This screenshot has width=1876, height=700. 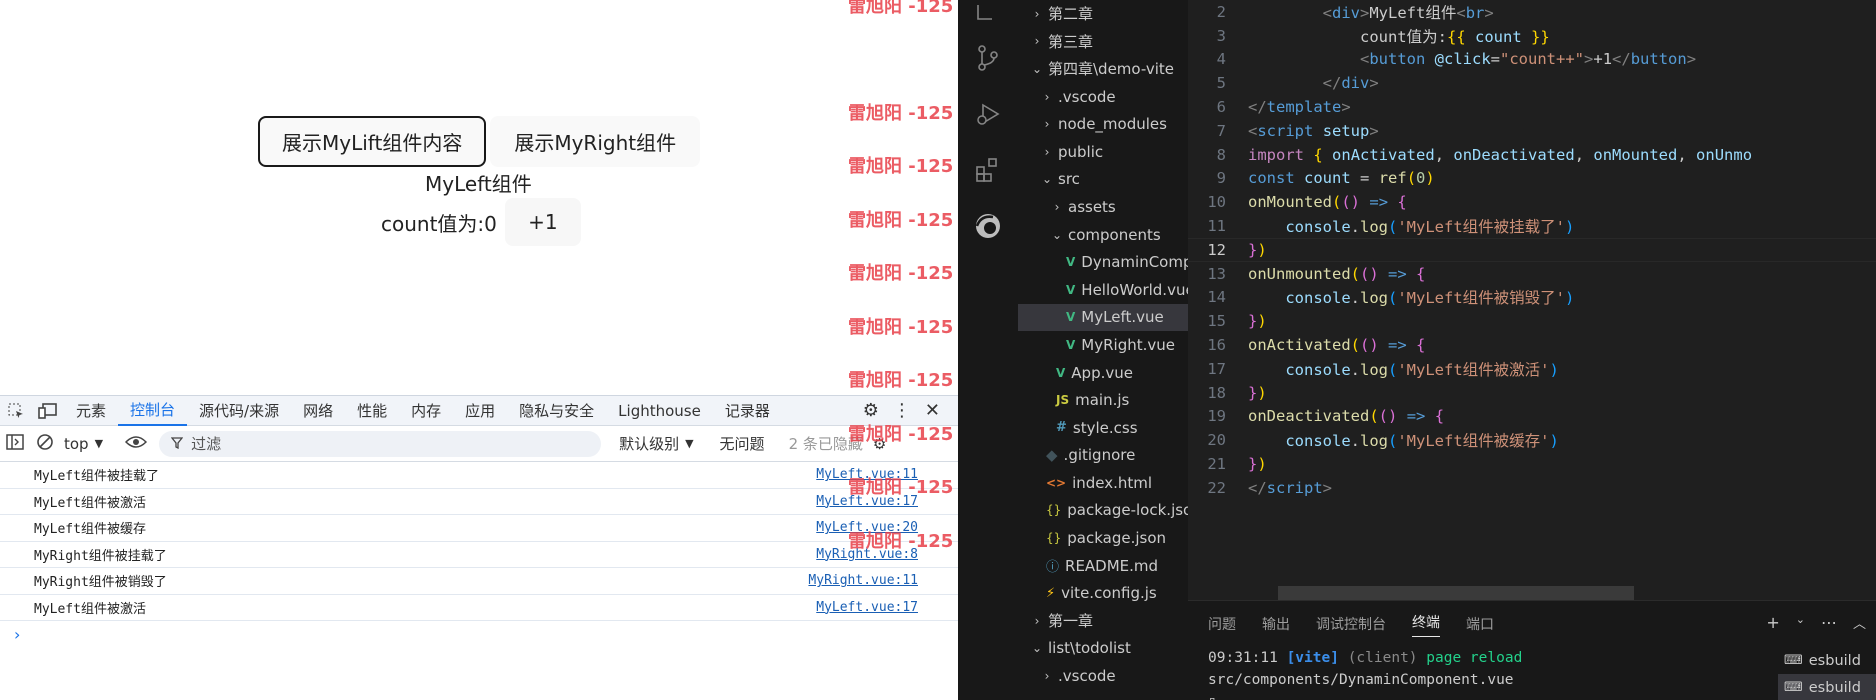 What do you see at coordinates (1221, 107) in the screenshot?
I see `line-number: 6` at bounding box center [1221, 107].